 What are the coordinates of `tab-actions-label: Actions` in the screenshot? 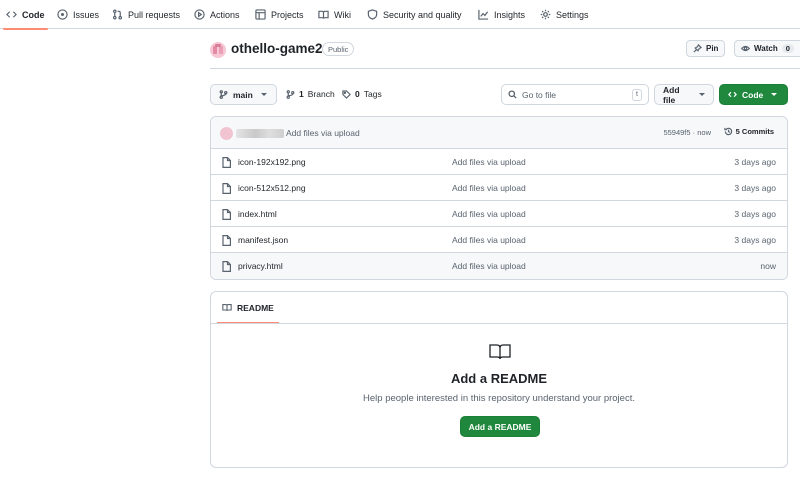 It's located at (225, 14).